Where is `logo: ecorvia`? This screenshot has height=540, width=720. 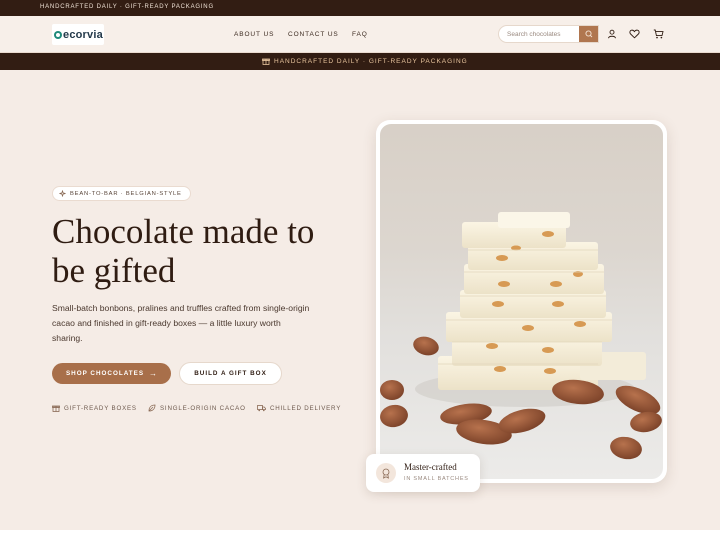 logo: ecorvia is located at coordinates (78, 34).